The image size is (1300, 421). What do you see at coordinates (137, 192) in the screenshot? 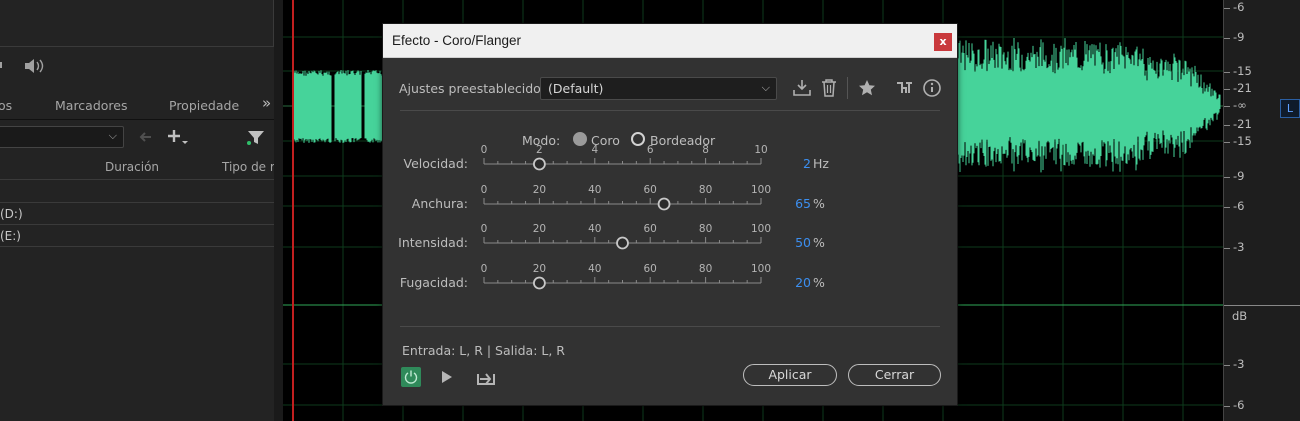
I see `list-item` at bounding box center [137, 192].